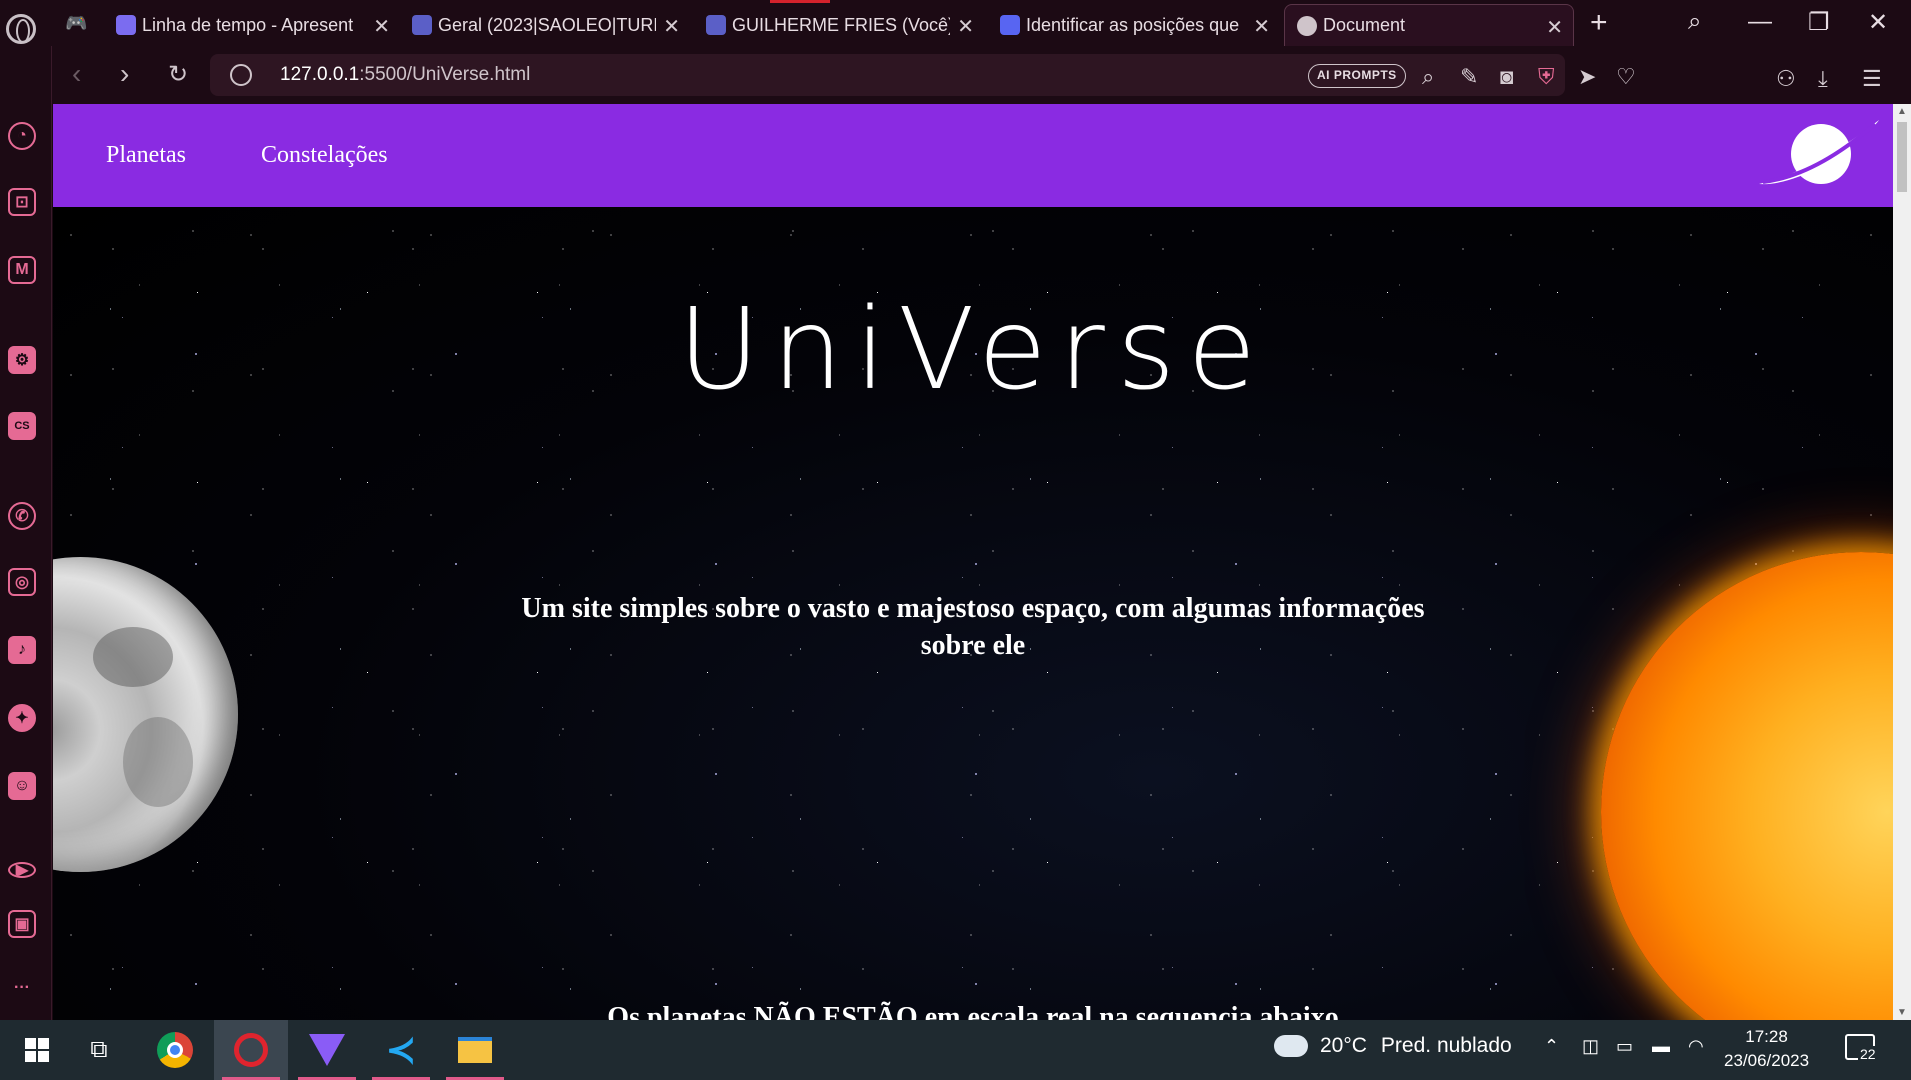 The image size is (1911, 1080). I want to click on nav-link-planetas: Planetas, so click(146, 155).